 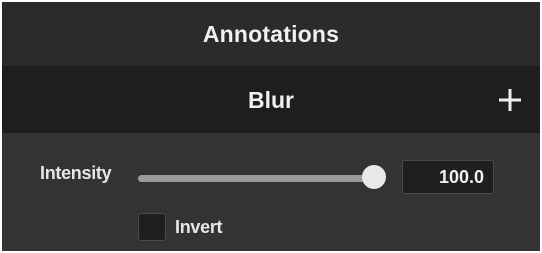 I want to click on panel-title: Annotations, so click(x=271, y=33).